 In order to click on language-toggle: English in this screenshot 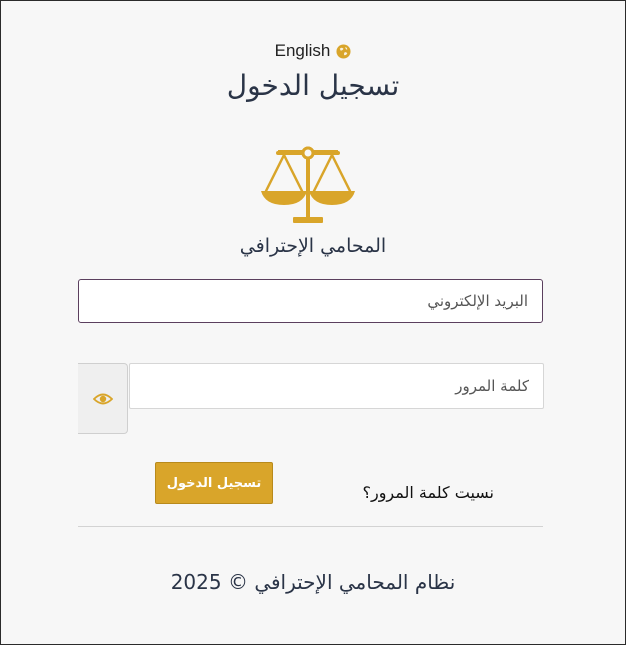, I will do `click(313, 51)`.